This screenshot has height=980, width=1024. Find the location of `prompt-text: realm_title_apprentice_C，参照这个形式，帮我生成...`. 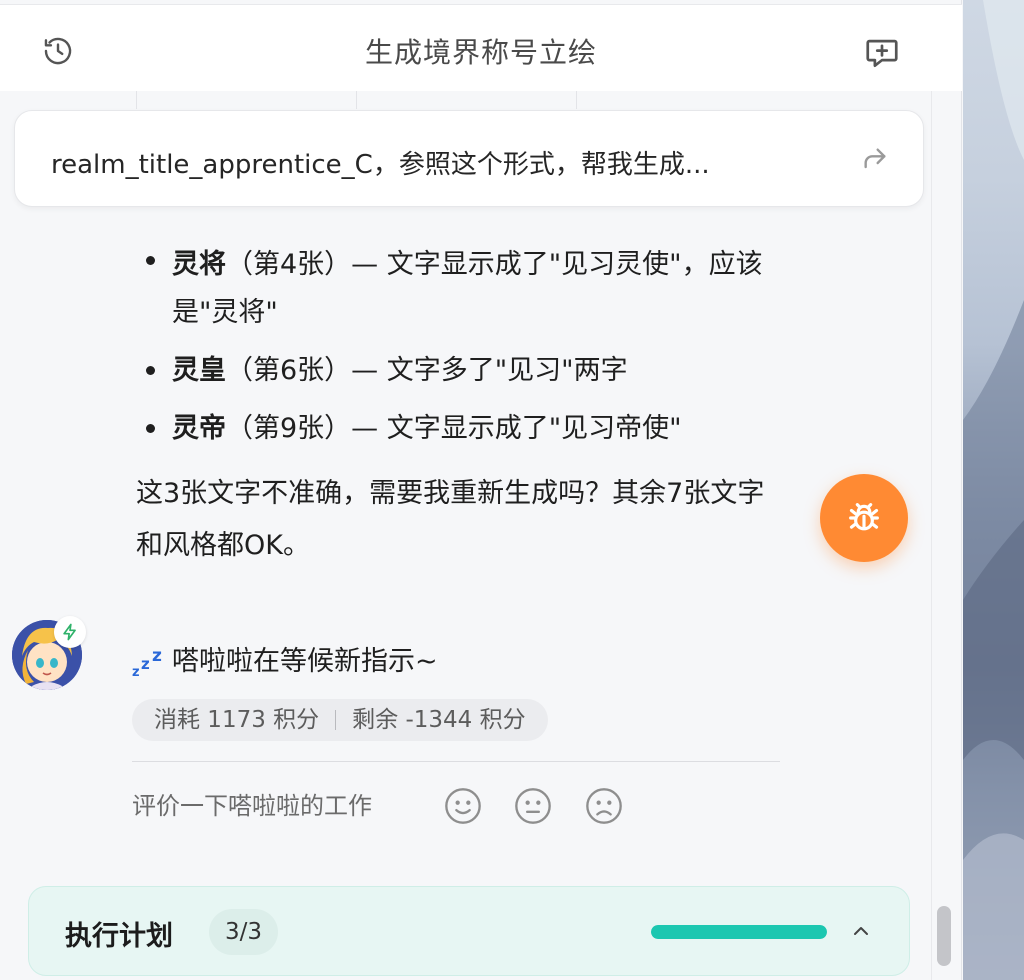

prompt-text: realm_title_apprentice_C，参照这个形式，帮我生成... is located at coordinates (380, 165).